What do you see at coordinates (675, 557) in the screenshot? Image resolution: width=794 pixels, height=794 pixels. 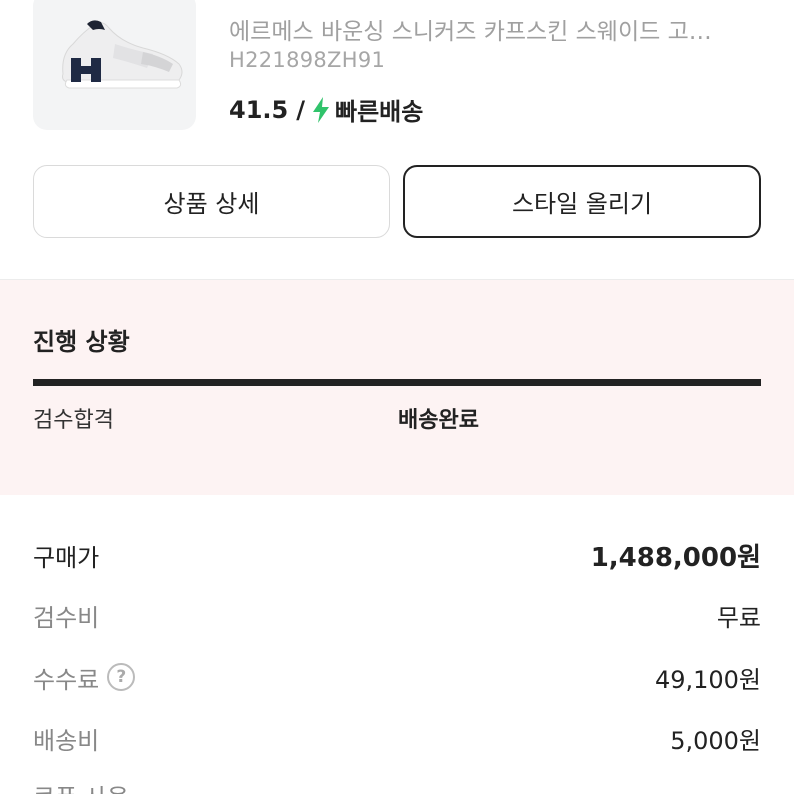 I see `price-value: 1,488,000원` at bounding box center [675, 557].